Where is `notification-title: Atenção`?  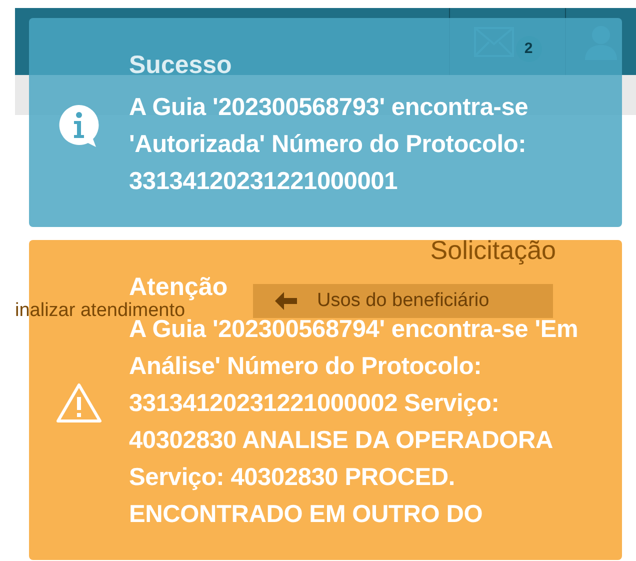
notification-title: Atenção is located at coordinates (178, 287).